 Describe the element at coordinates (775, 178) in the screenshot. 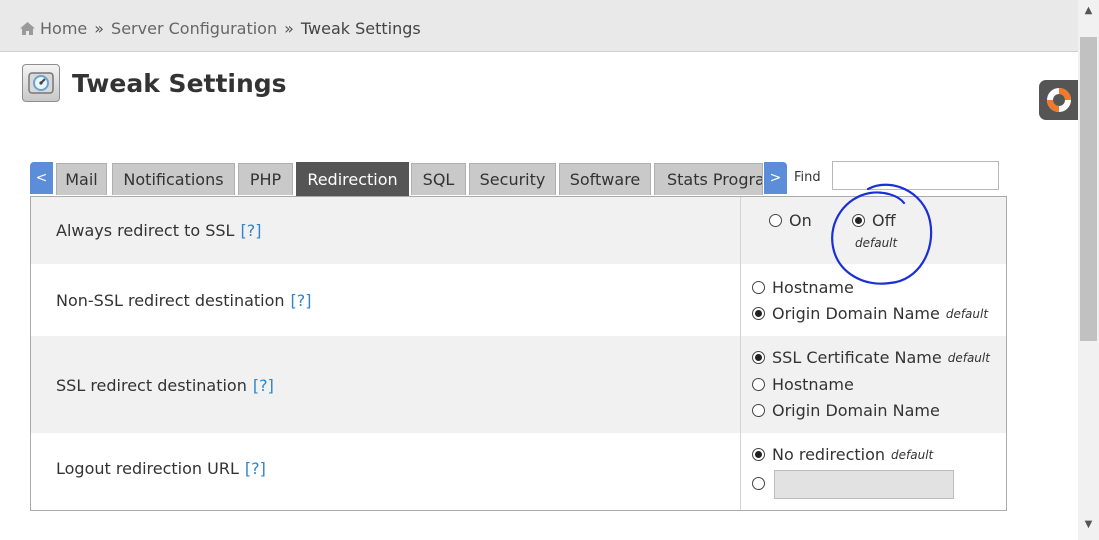

I see `tab-next-arrow: >` at that location.